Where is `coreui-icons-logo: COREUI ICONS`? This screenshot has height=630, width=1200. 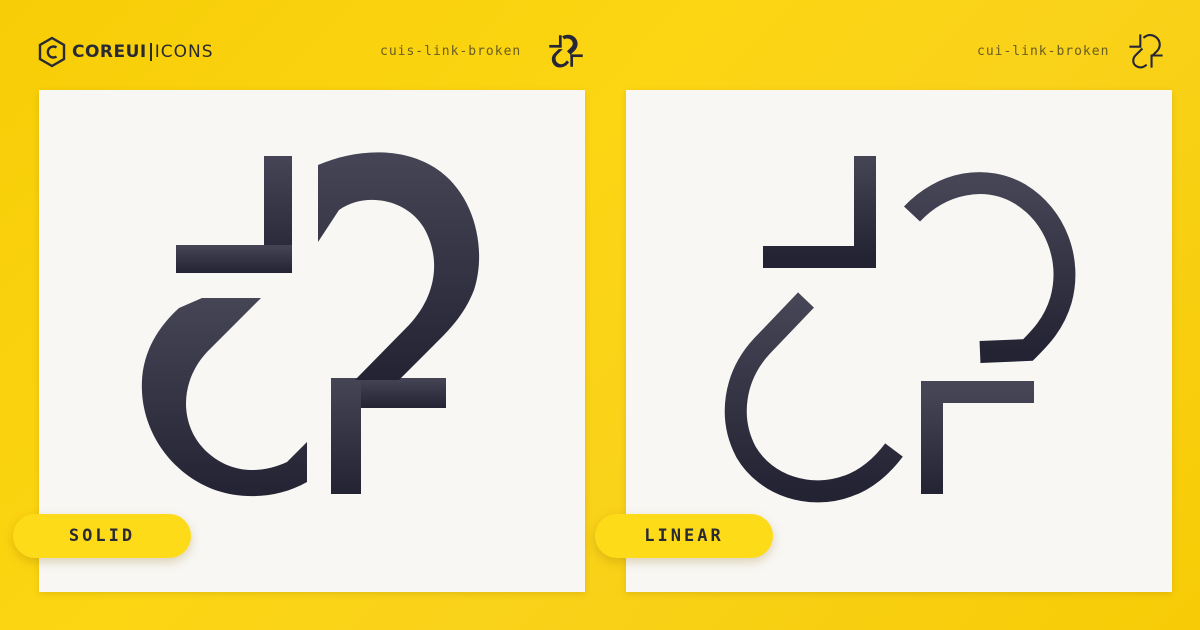 coreui-icons-logo: COREUI ICONS is located at coordinates (126, 52).